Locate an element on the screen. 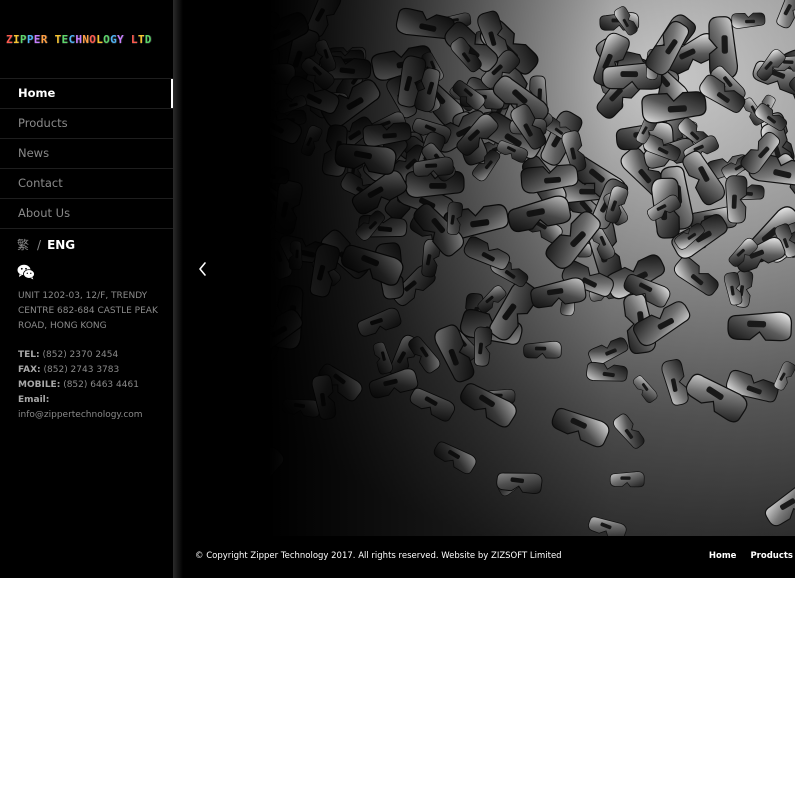 This screenshot has height=795, width=795. lang-traditional-chinese: 繁 is located at coordinates (23, 245).